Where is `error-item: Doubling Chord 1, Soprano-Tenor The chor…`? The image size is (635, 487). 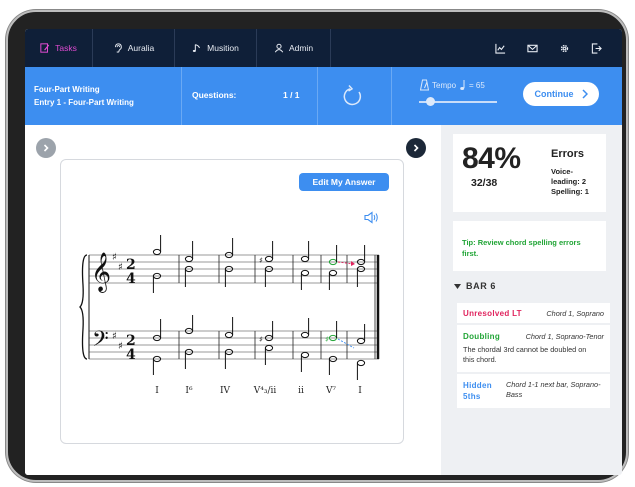
error-item: Doubling Chord 1, Soprano-Tenor The chor… is located at coordinates (533, 348).